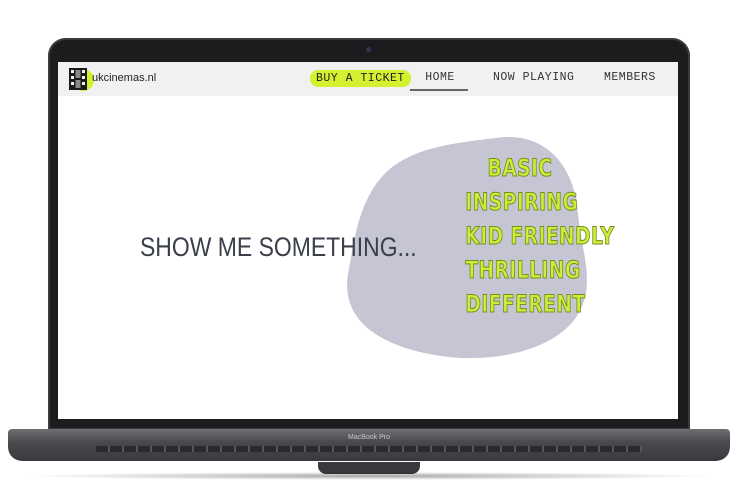 The image size is (737, 490). Describe the element at coordinates (369, 476) in the screenshot. I see `laptop-shadow` at that location.